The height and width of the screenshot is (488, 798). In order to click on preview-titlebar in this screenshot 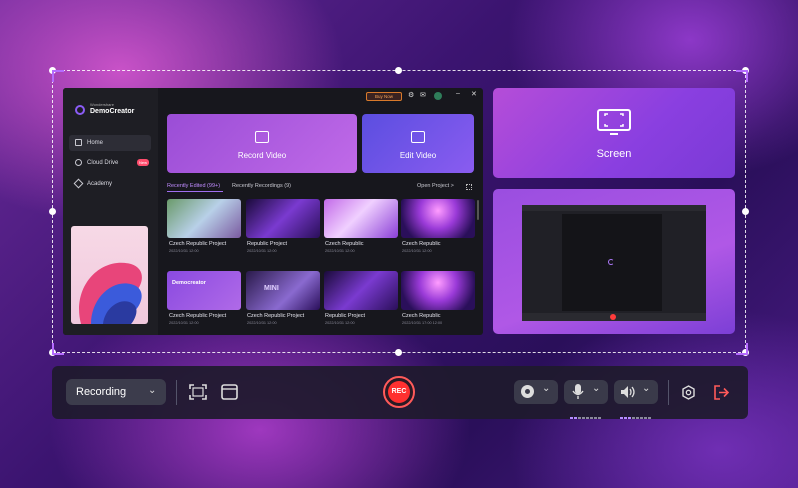, I will do `click(614, 208)`.